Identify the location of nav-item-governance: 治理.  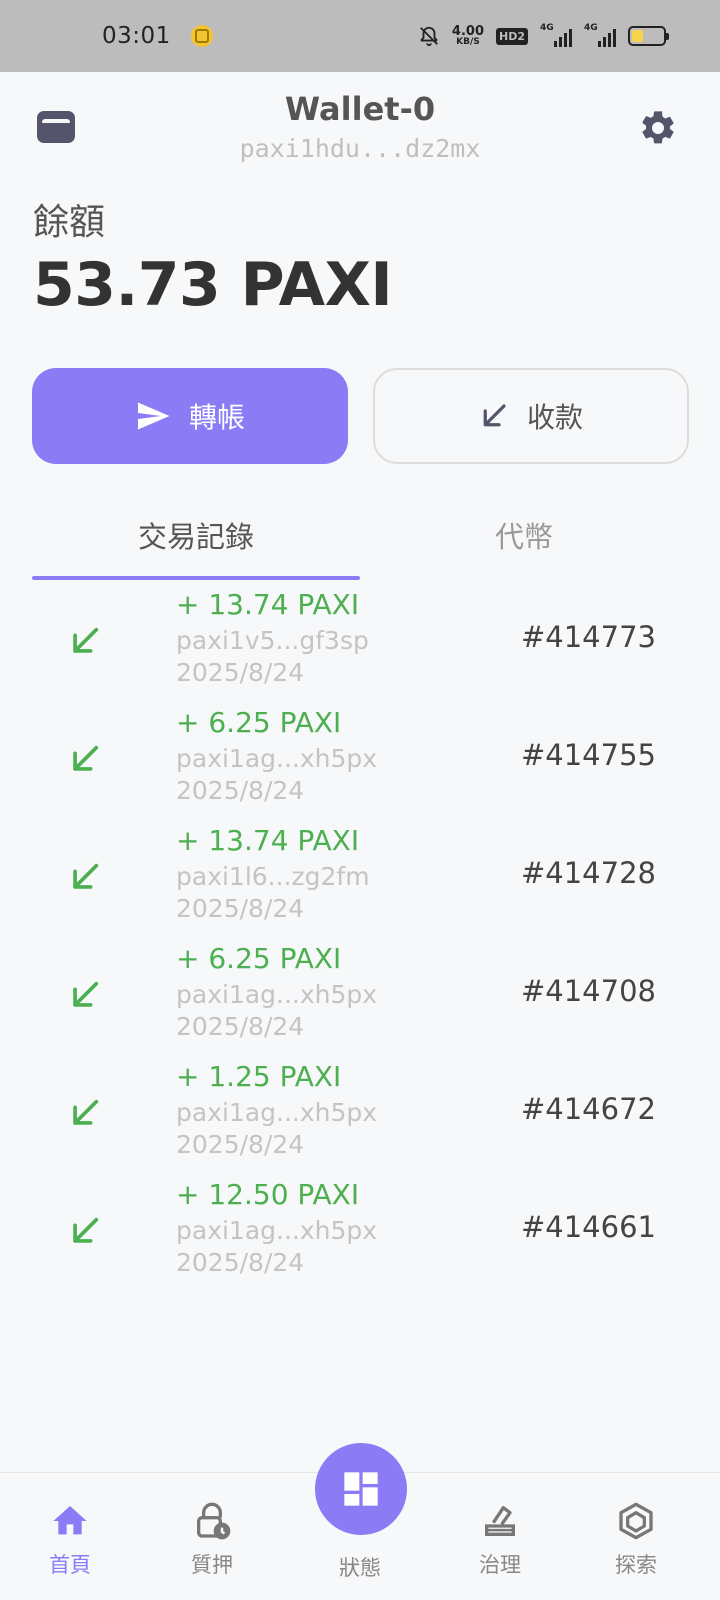
(500, 1536).